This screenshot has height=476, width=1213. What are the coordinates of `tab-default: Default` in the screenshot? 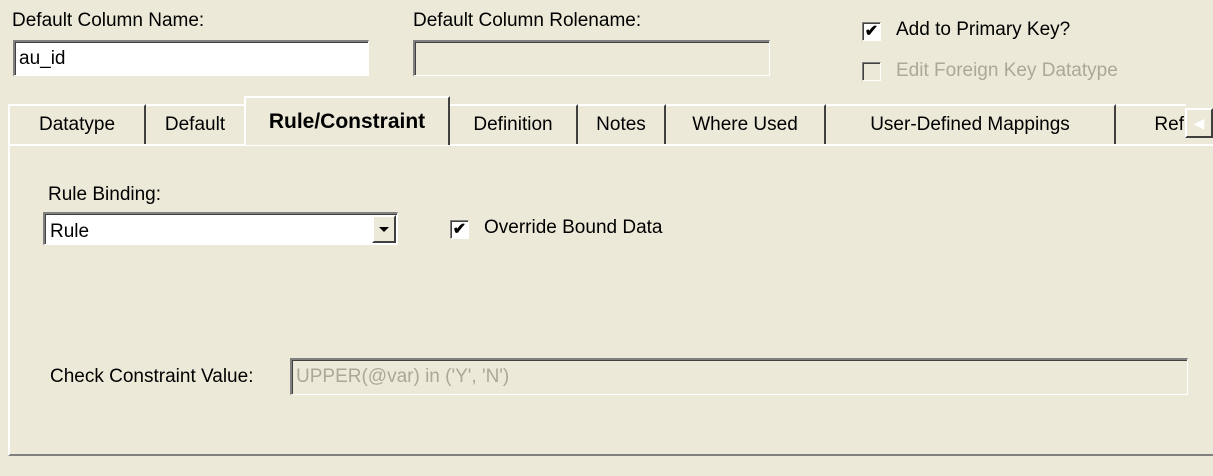 It's located at (196, 124).